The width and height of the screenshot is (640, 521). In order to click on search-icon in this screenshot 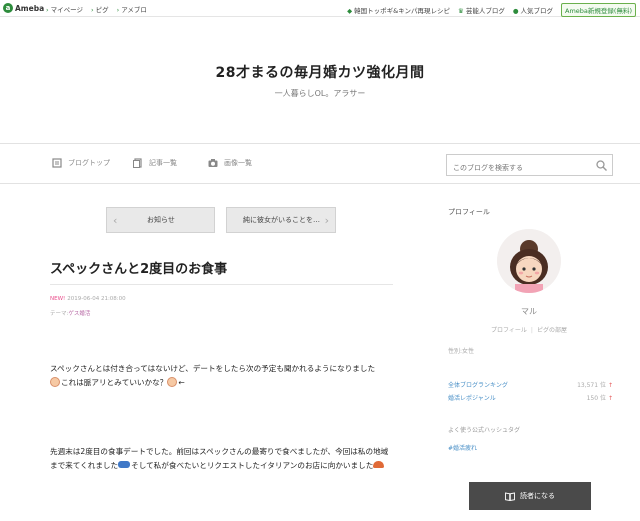, I will do `click(601, 165)`.